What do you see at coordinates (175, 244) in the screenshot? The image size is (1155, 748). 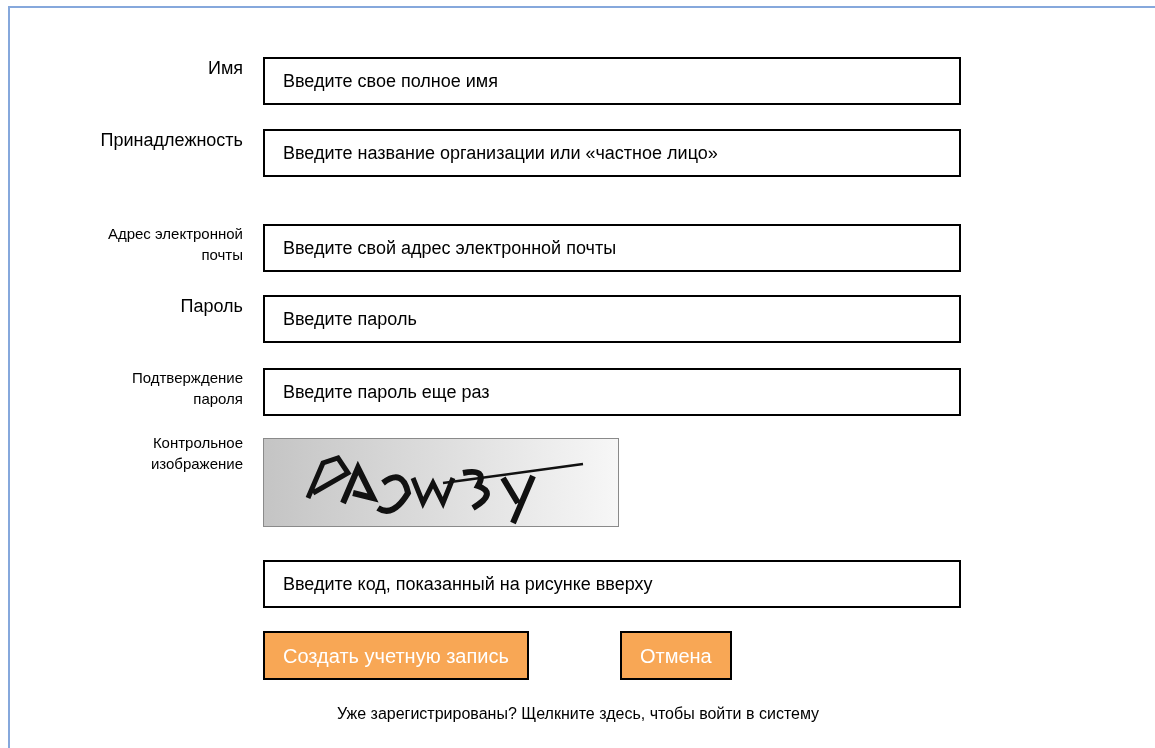 I see `field-label: Адрес электронной почты` at bounding box center [175, 244].